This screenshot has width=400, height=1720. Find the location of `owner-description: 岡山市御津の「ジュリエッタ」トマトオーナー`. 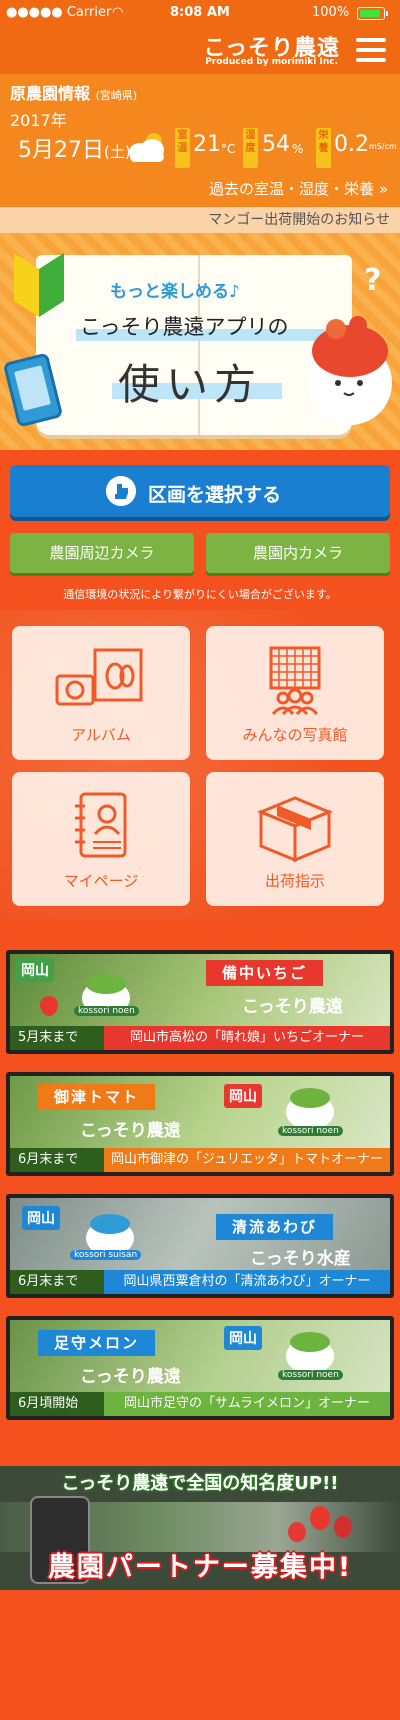

owner-description: 岡山市御津の「ジュリエッタ」トマトオーナー is located at coordinates (247, 1159).